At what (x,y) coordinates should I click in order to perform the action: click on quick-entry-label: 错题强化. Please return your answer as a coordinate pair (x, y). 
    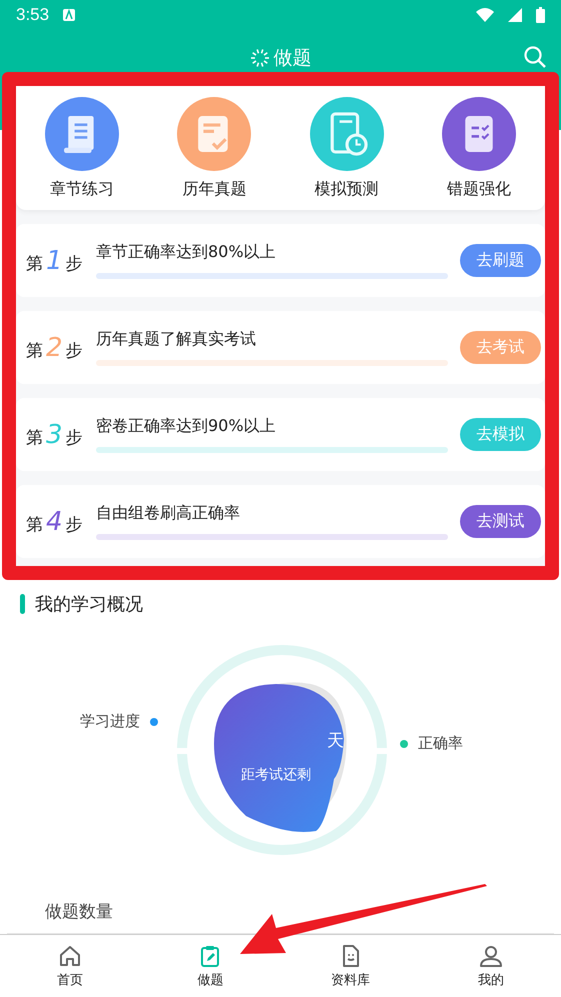
    Looking at the image, I should click on (478, 189).